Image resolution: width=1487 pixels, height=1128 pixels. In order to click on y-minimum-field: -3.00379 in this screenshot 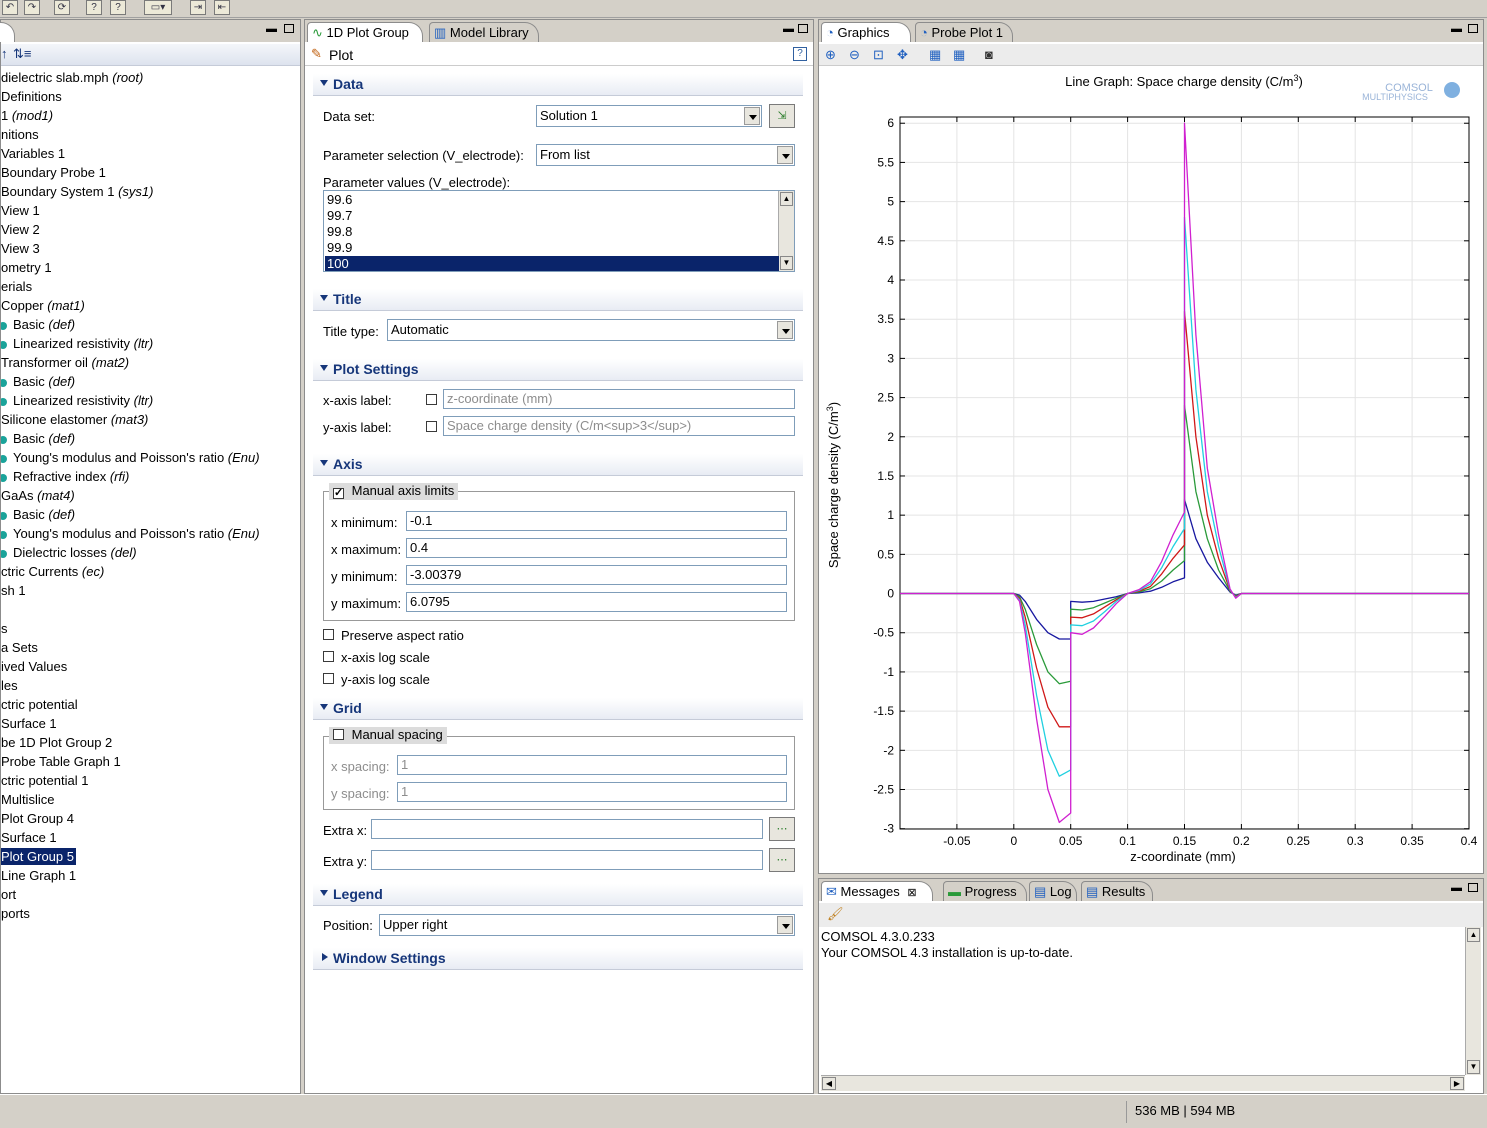, I will do `click(596, 575)`.